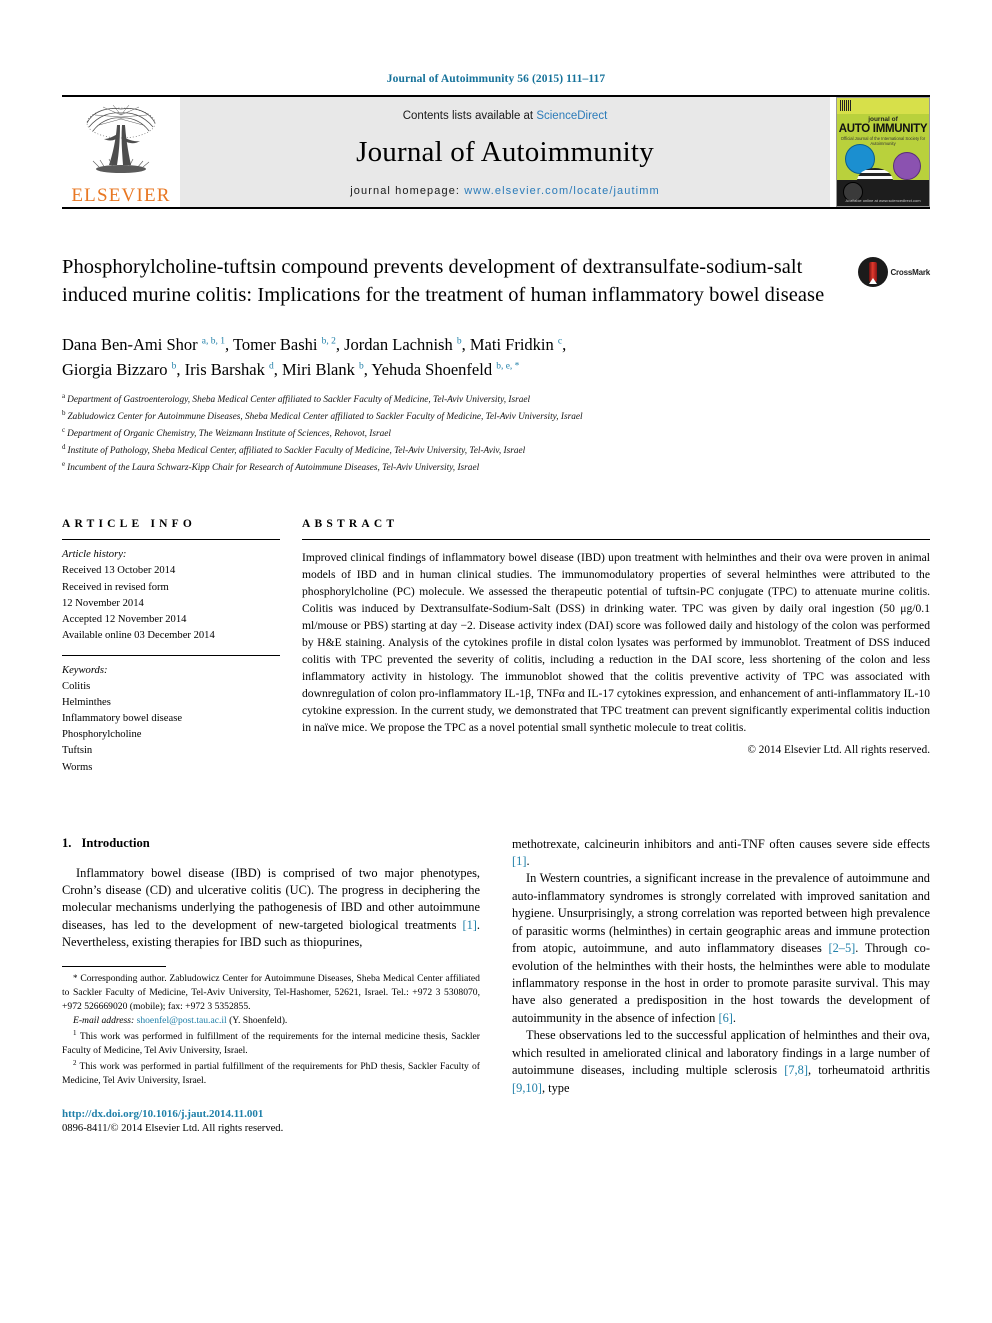 This screenshot has height=1323, width=992. What do you see at coordinates (725, 1018) in the screenshot?
I see `citation-ref: [6]` at bounding box center [725, 1018].